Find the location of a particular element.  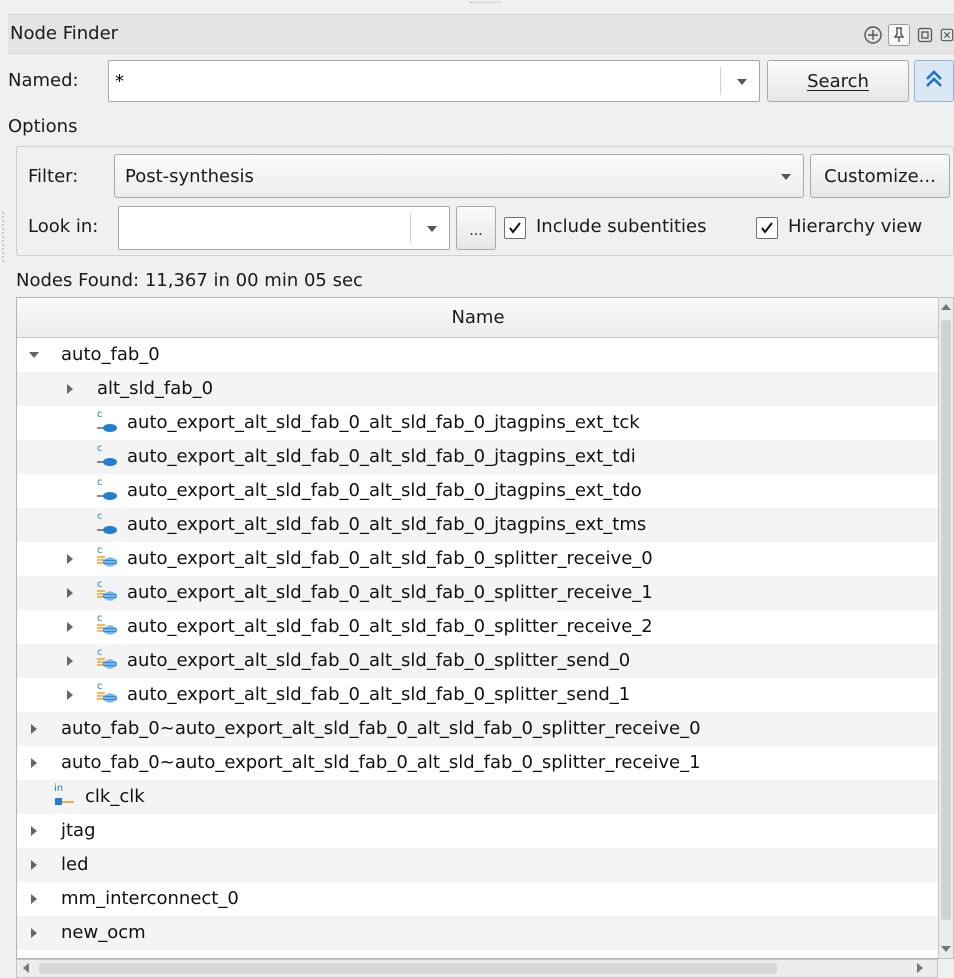

svg-text: in is located at coordinates (58, 788).